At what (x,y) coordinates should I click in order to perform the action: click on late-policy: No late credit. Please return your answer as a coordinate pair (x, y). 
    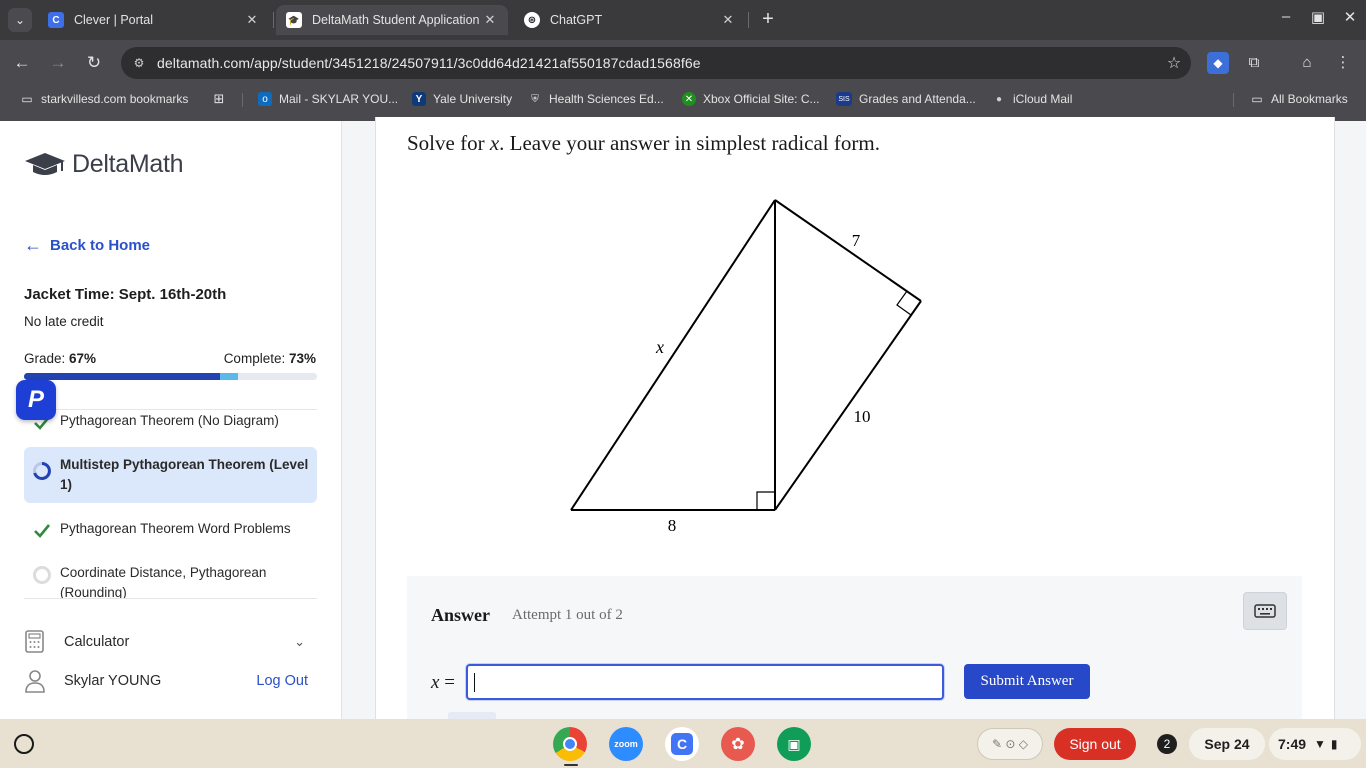
    Looking at the image, I should click on (64, 321).